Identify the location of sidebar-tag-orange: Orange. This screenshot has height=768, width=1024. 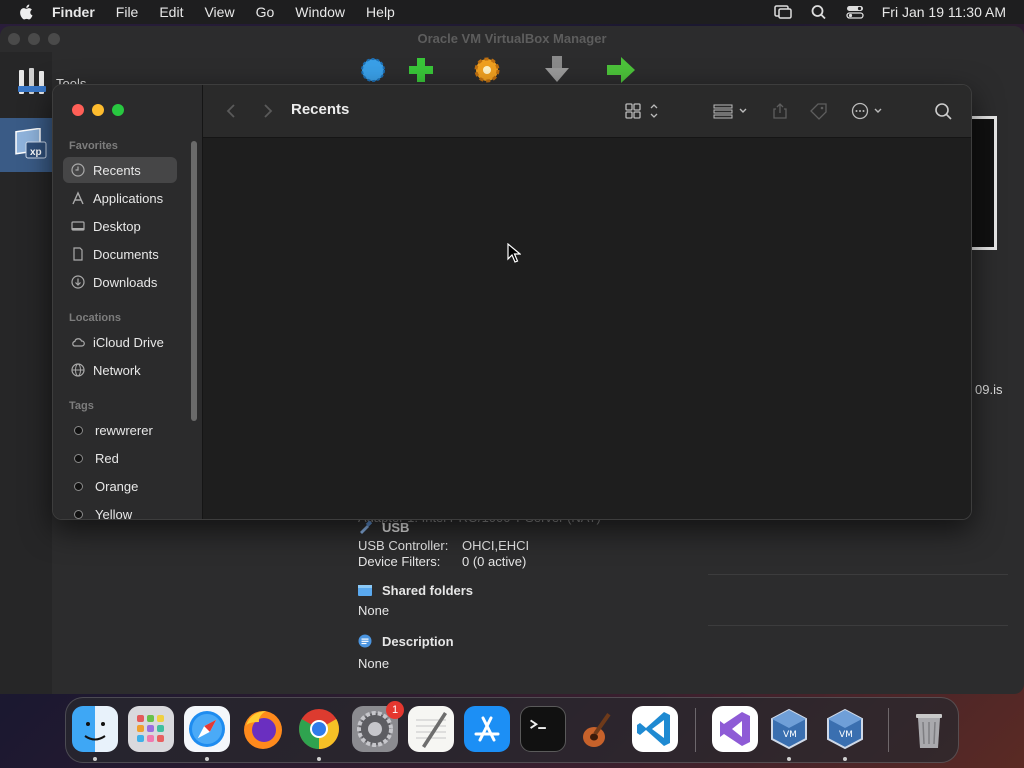
(120, 486).